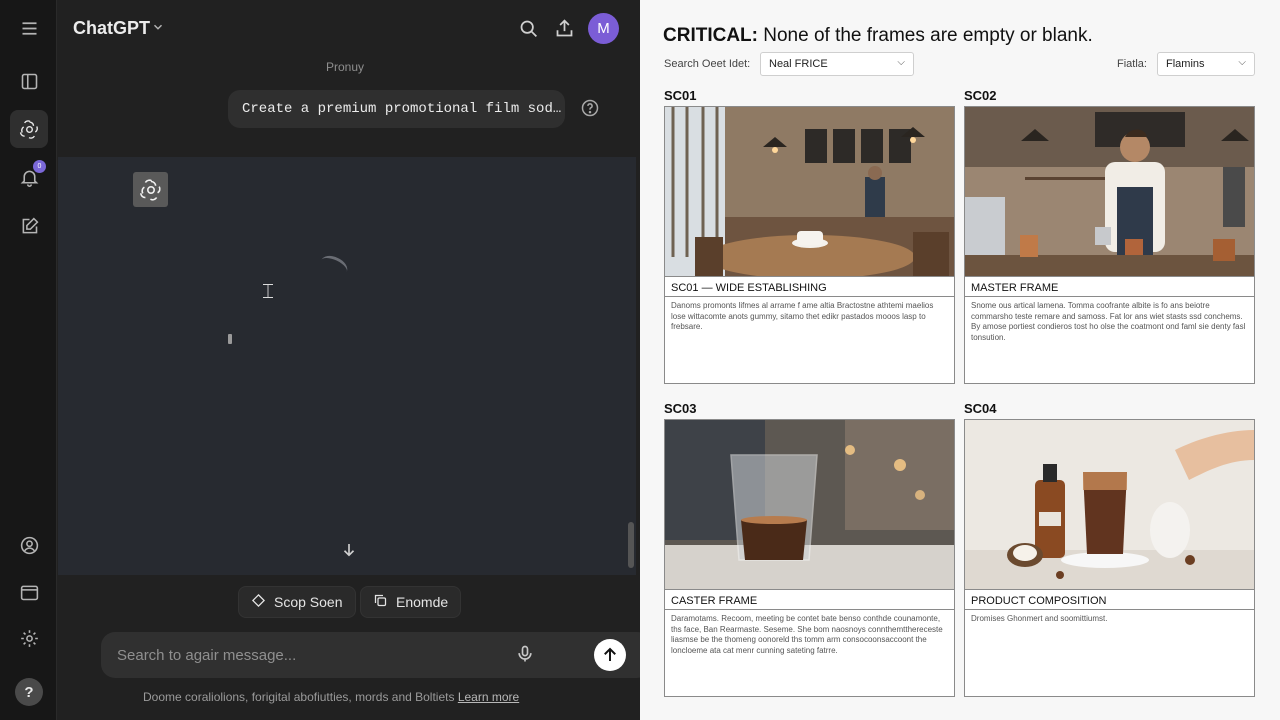 Image resolution: width=1280 pixels, height=720 pixels. I want to click on assistant-logo-icon, so click(150, 189).